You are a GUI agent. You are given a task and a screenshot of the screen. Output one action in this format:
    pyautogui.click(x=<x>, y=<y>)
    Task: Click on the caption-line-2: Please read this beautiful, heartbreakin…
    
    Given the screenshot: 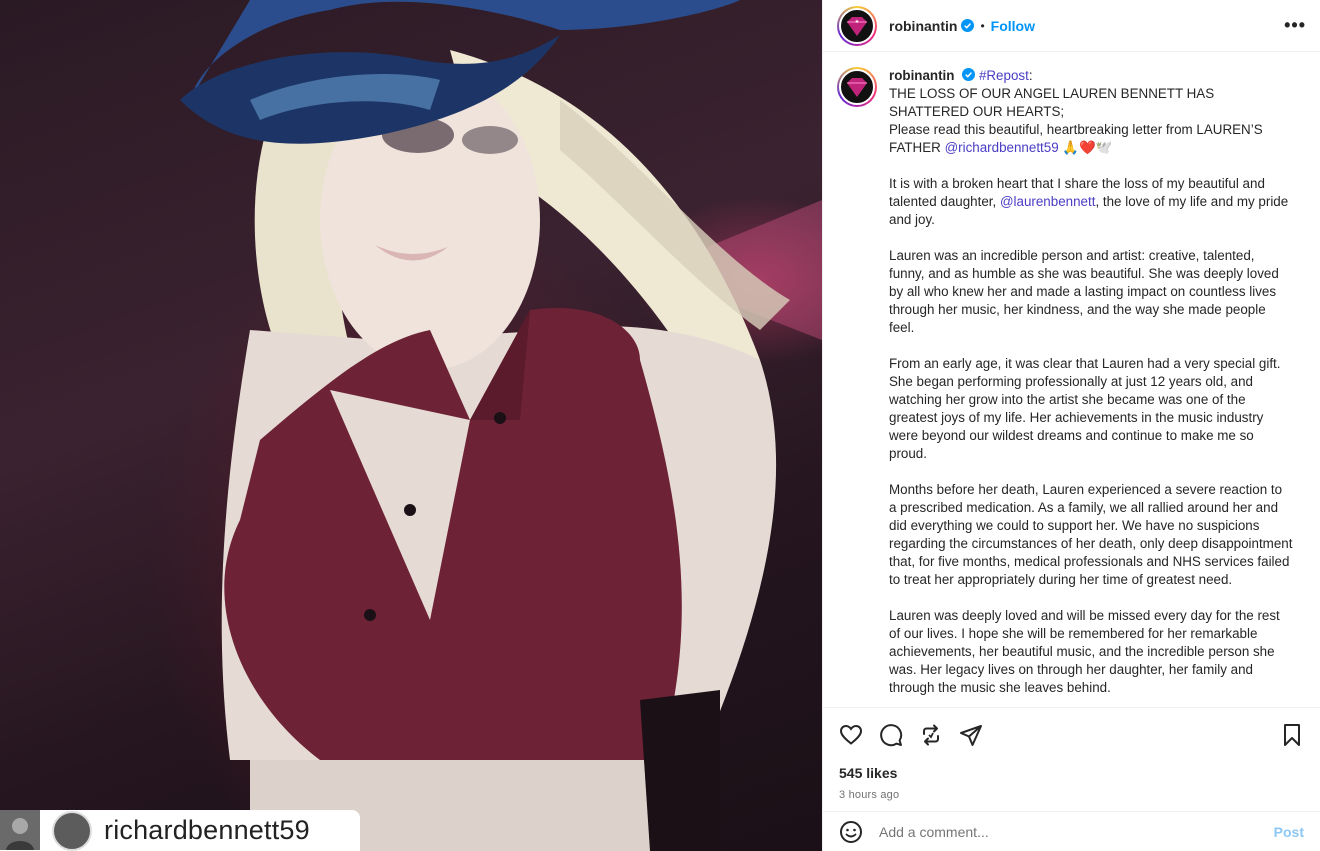 What is the action you would take?
    pyautogui.click(x=1091, y=139)
    